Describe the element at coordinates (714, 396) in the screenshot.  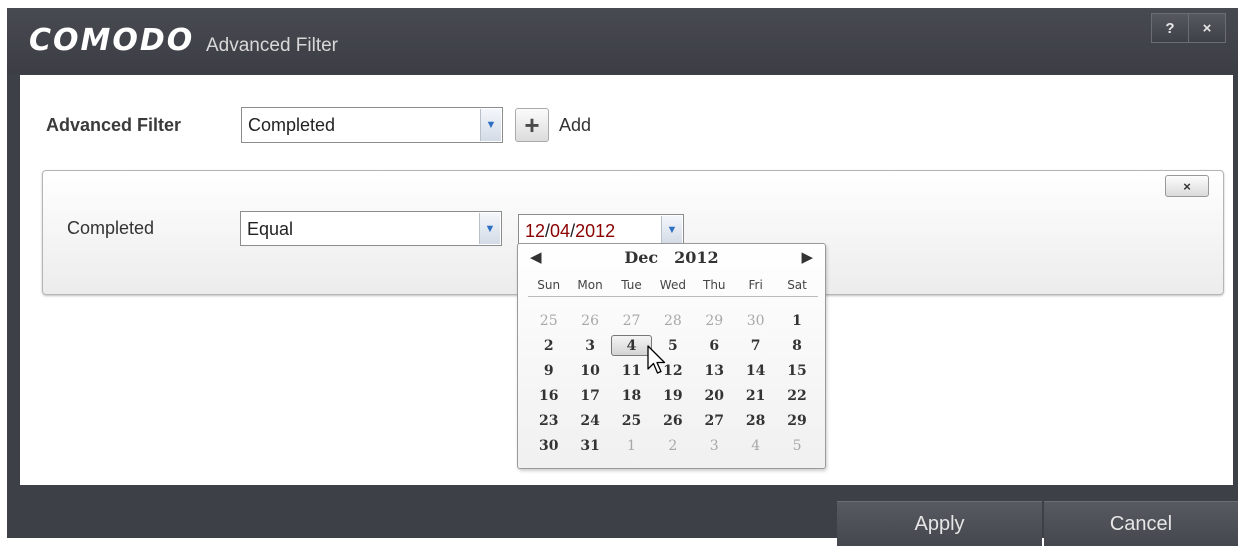
I see `calendar-day: 20` at that location.